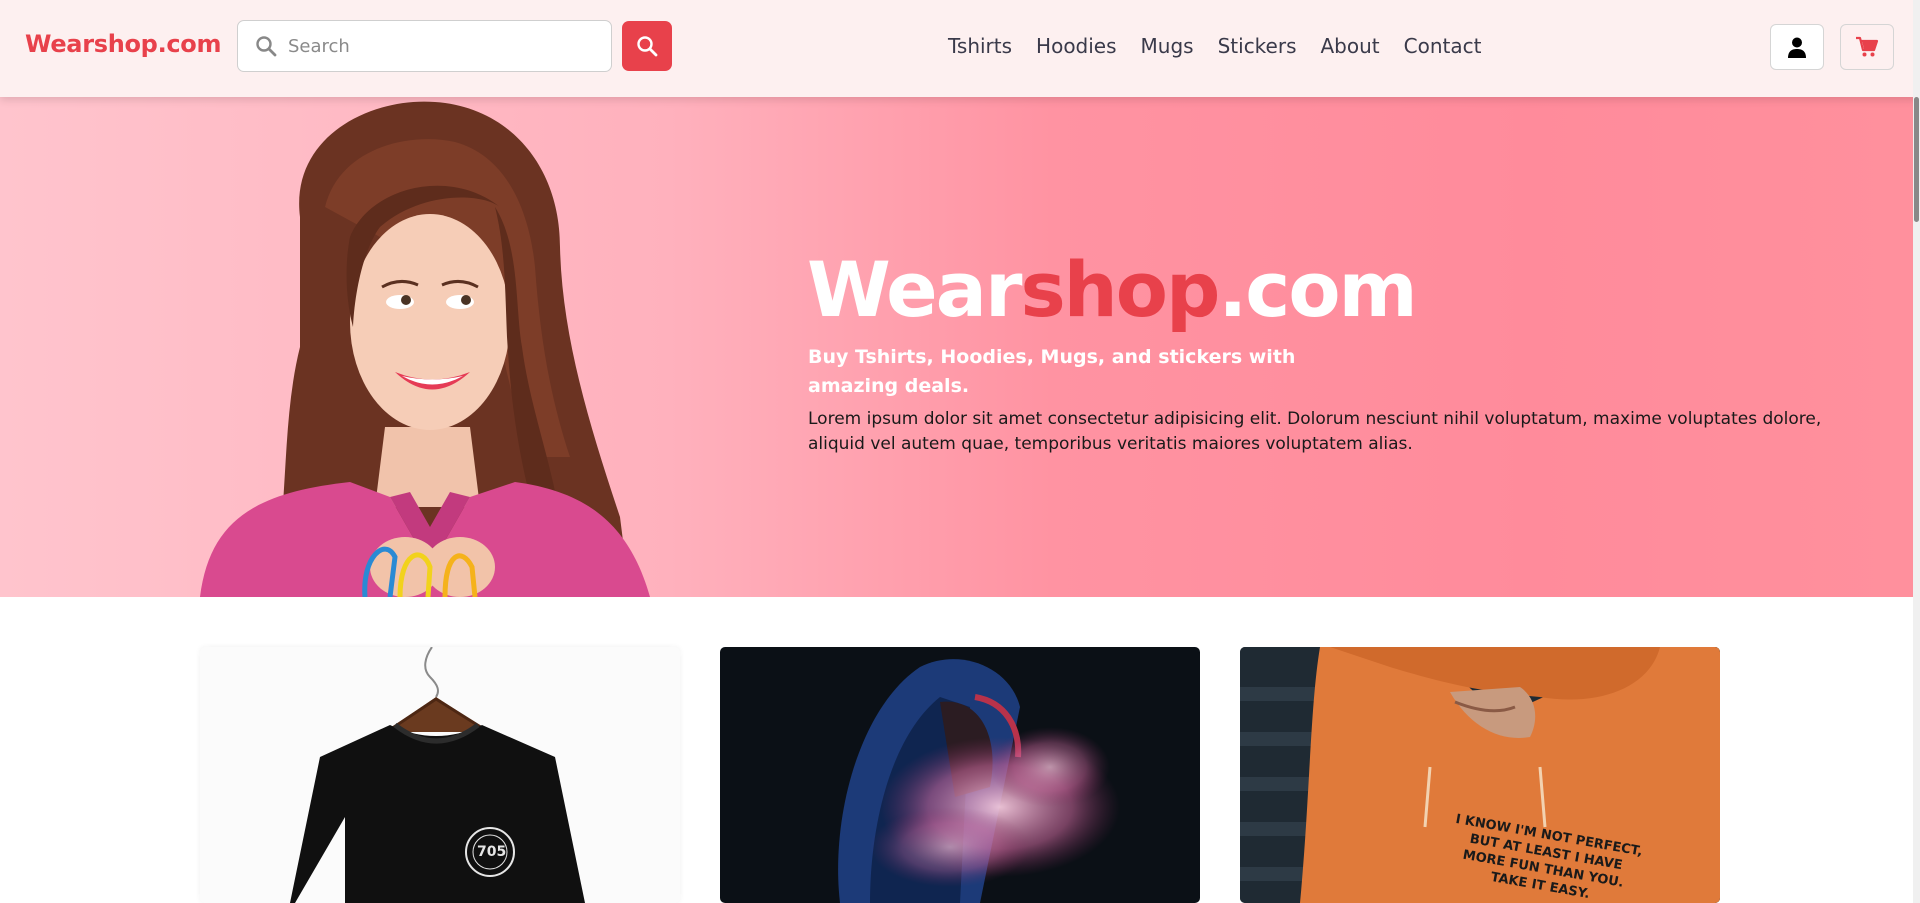  I want to click on tshirt-print-text: 705, so click(492, 852).